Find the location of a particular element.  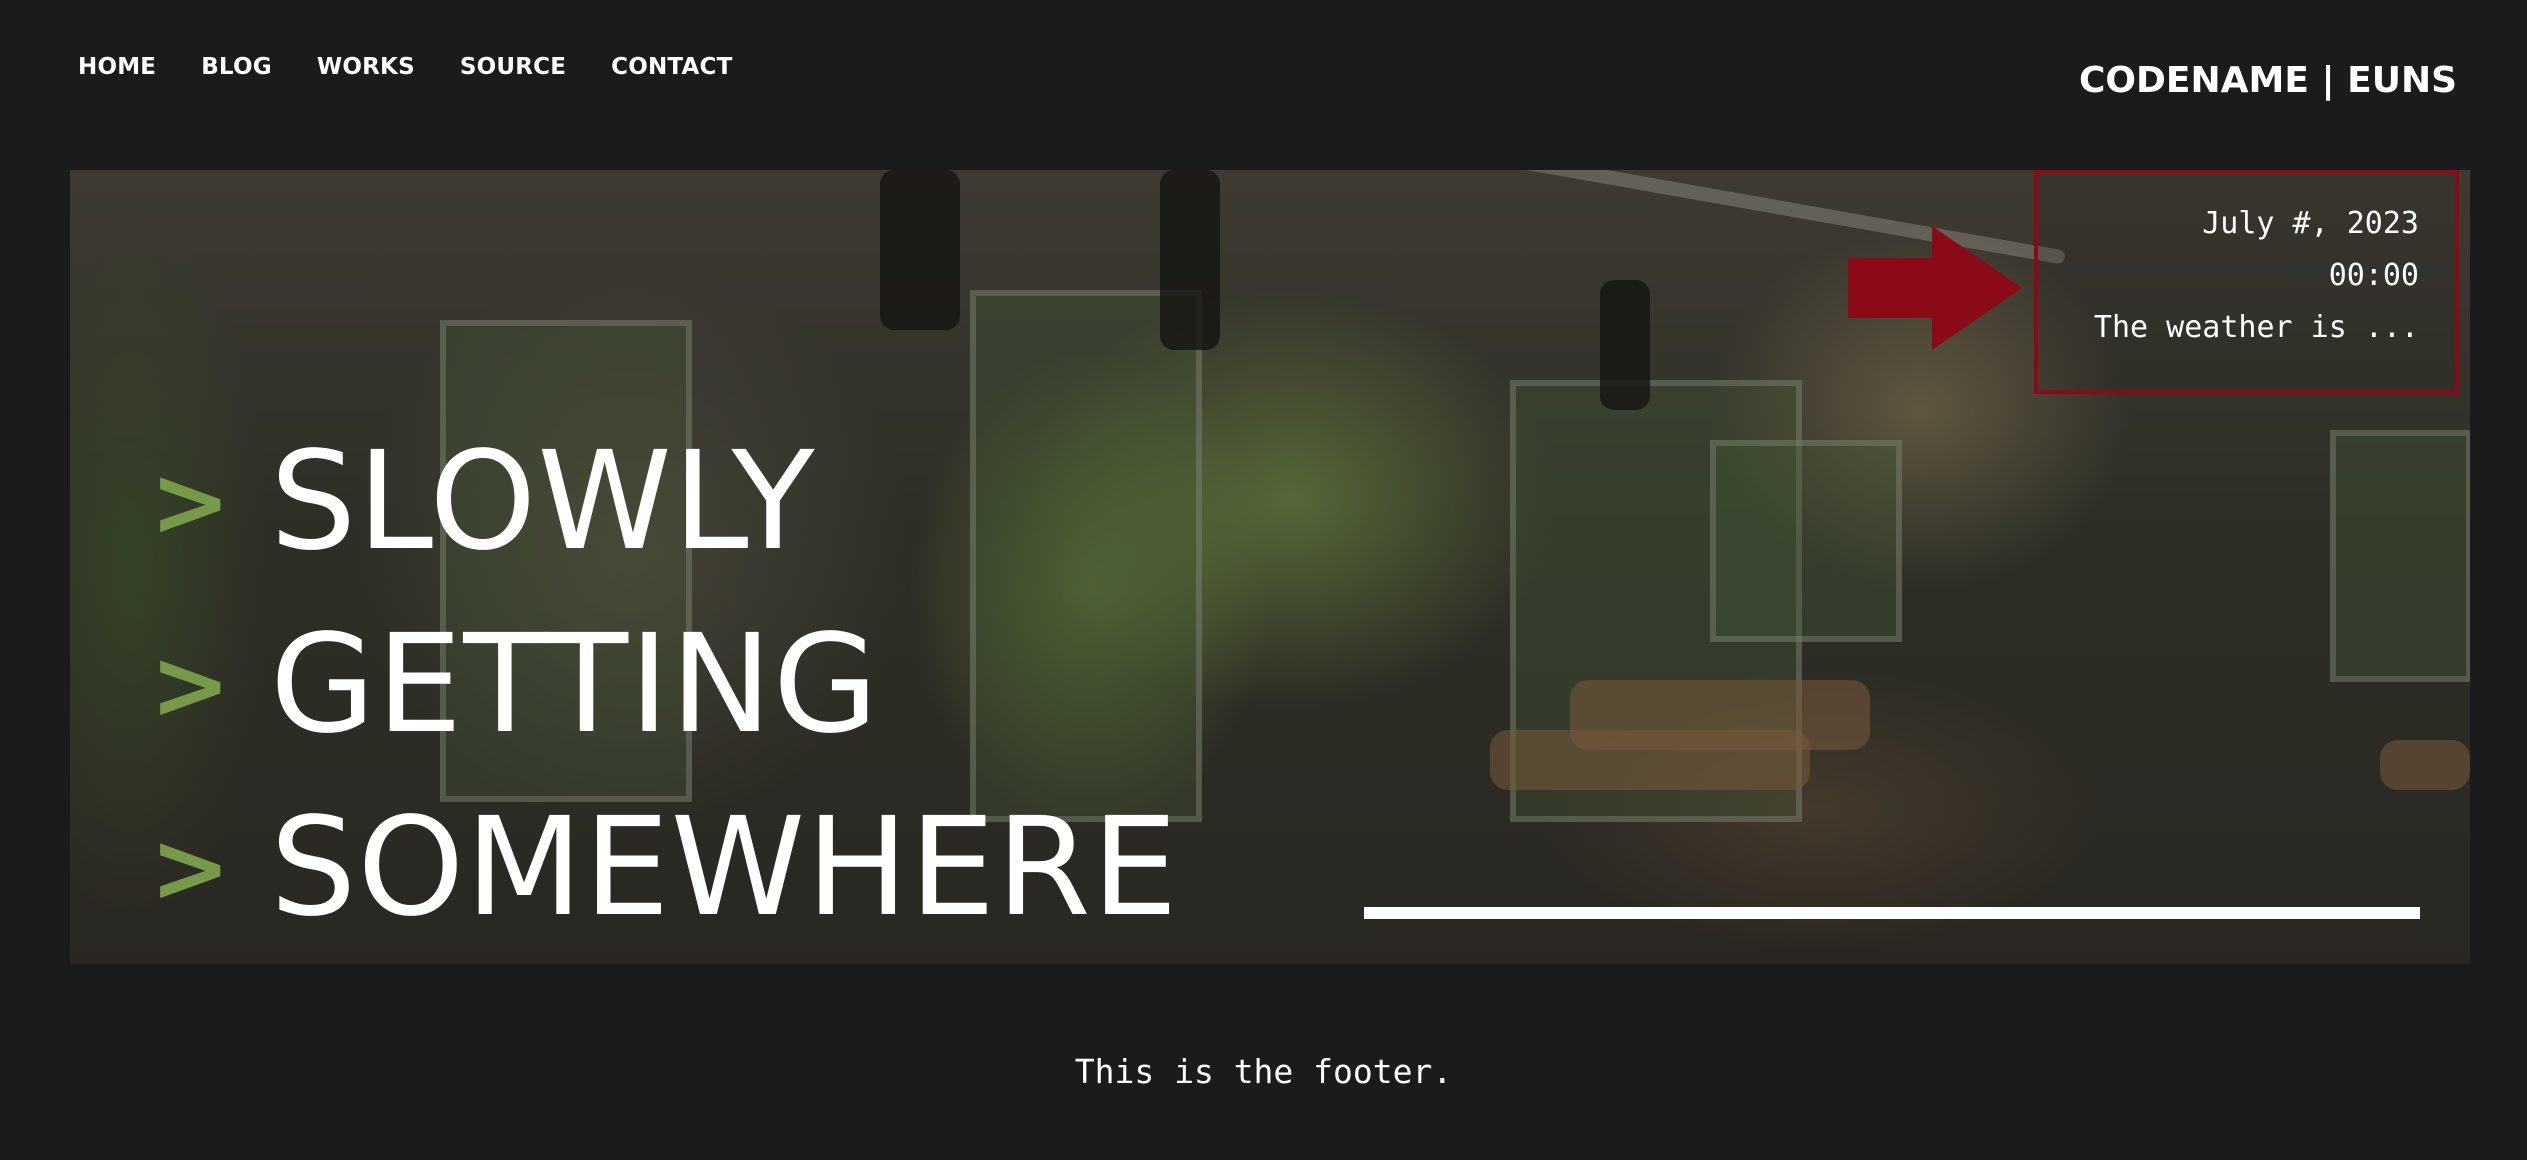

headline-line-3: > SOMEWHERE is located at coordinates (664, 867).